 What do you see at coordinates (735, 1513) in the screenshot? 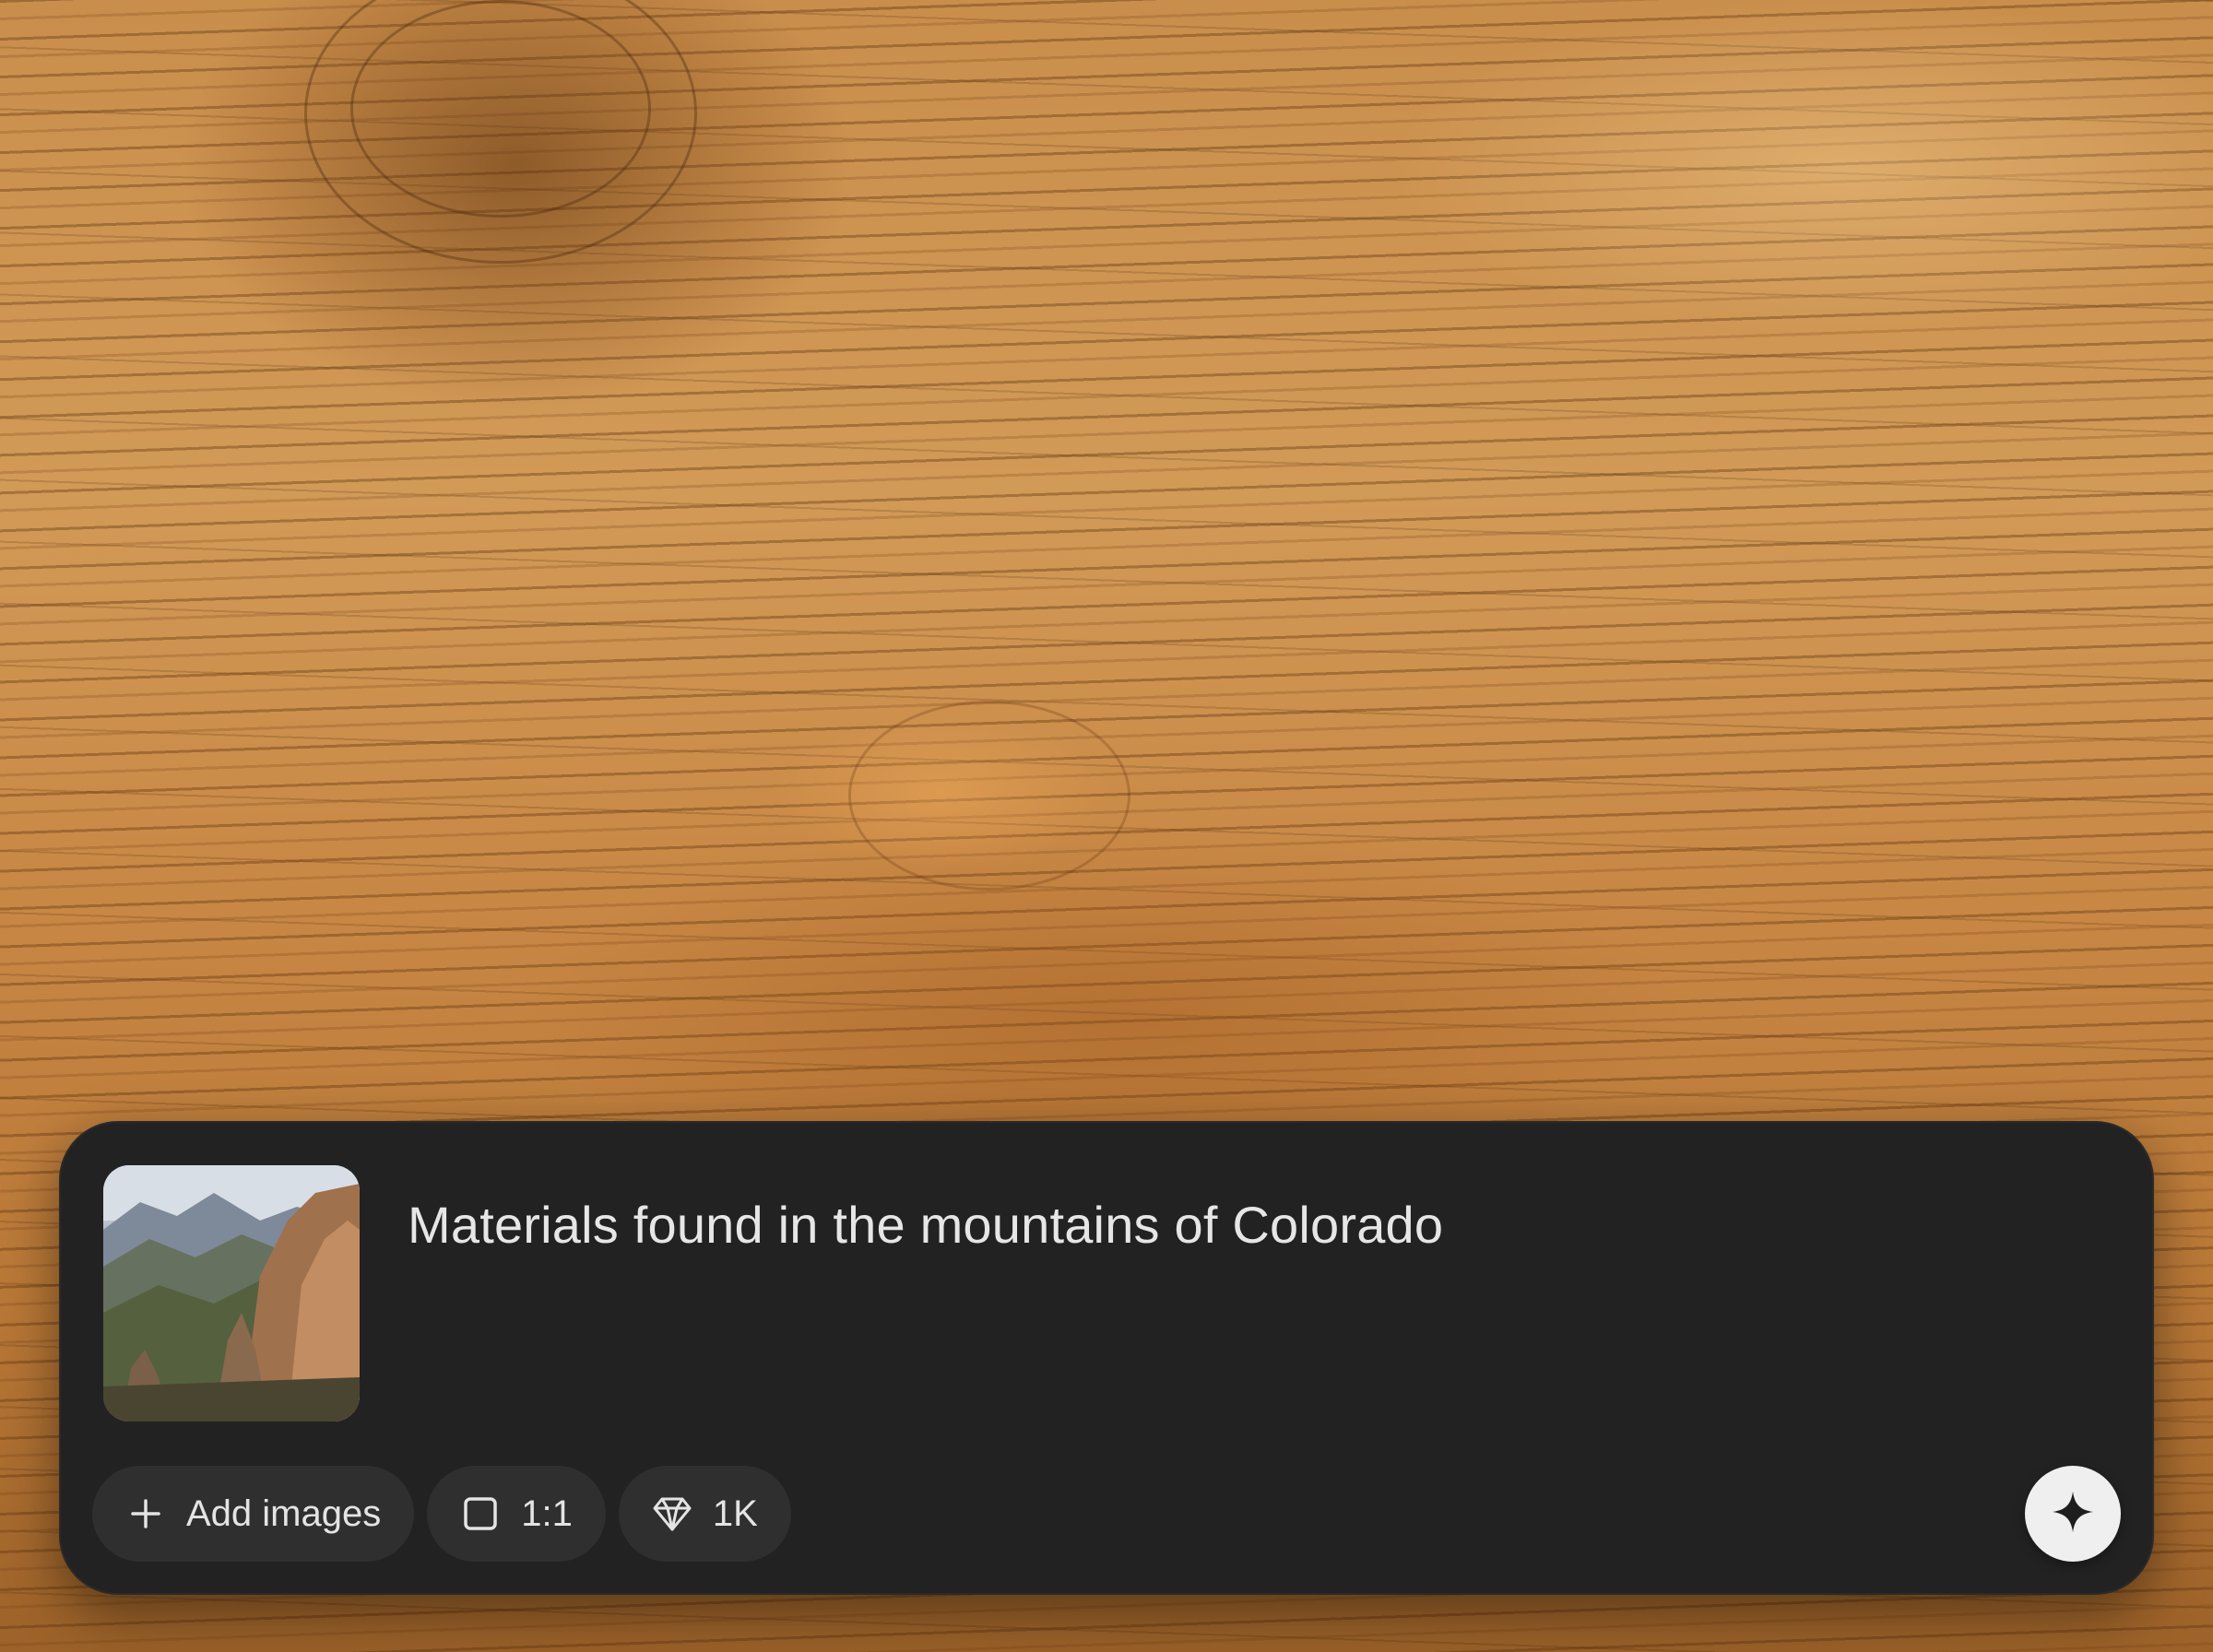
I see `resolution-label: 1K` at bounding box center [735, 1513].